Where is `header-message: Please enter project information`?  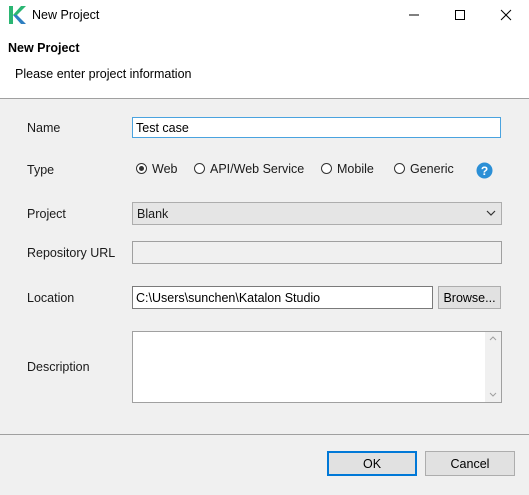
header-message: Please enter project information is located at coordinates (103, 74).